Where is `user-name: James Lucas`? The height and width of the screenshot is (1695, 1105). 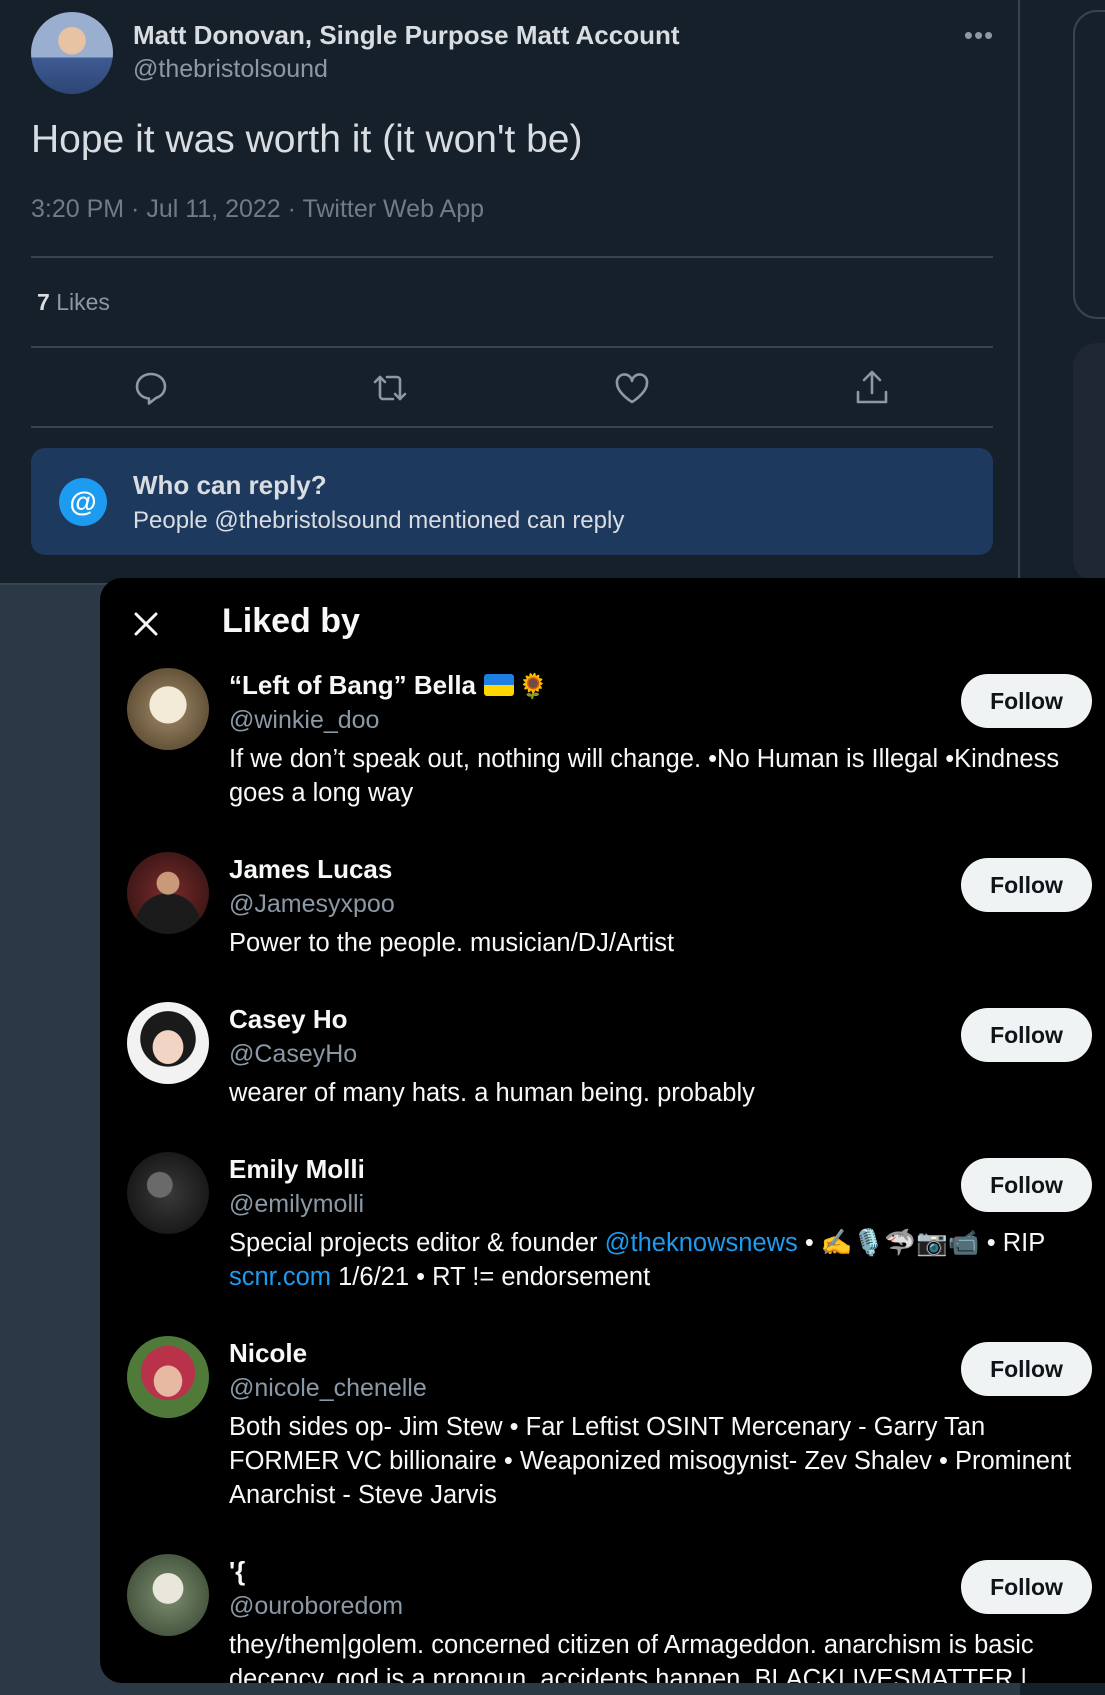 user-name: James Lucas is located at coordinates (310, 869).